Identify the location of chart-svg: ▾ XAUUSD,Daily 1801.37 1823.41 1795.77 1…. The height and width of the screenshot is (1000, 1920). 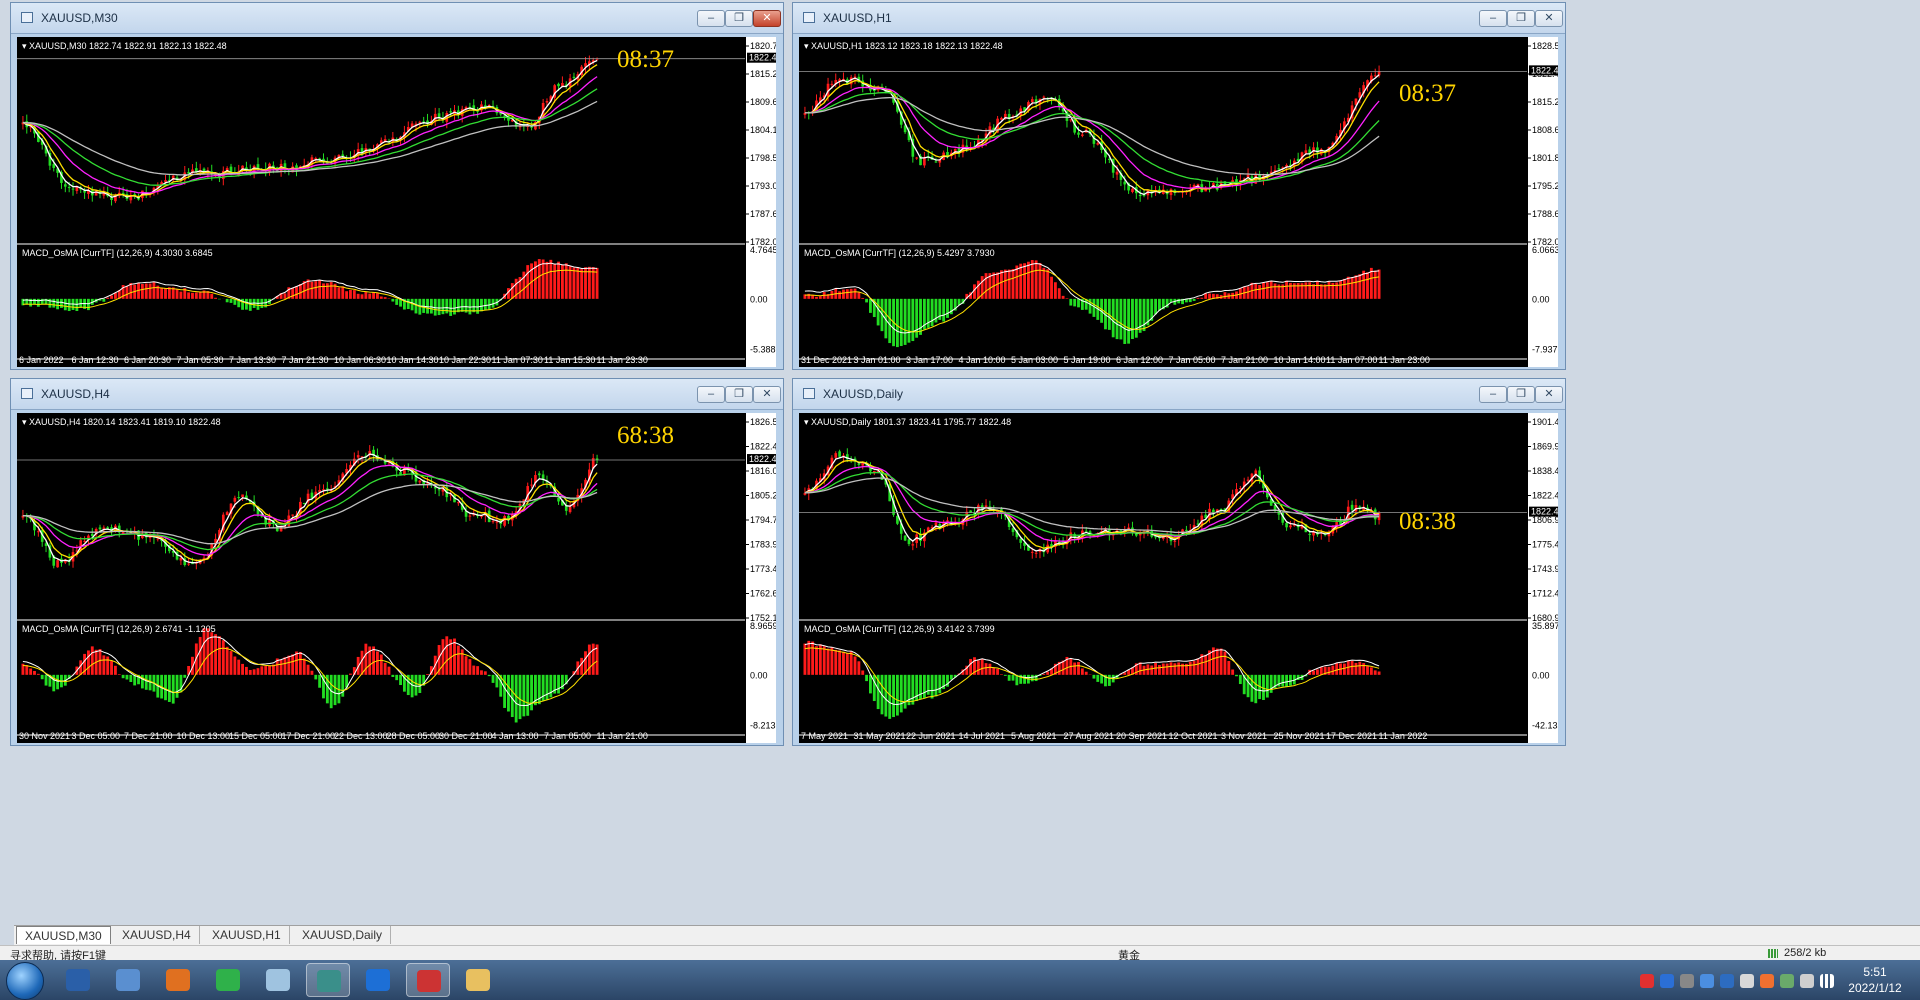
(1163, 578).